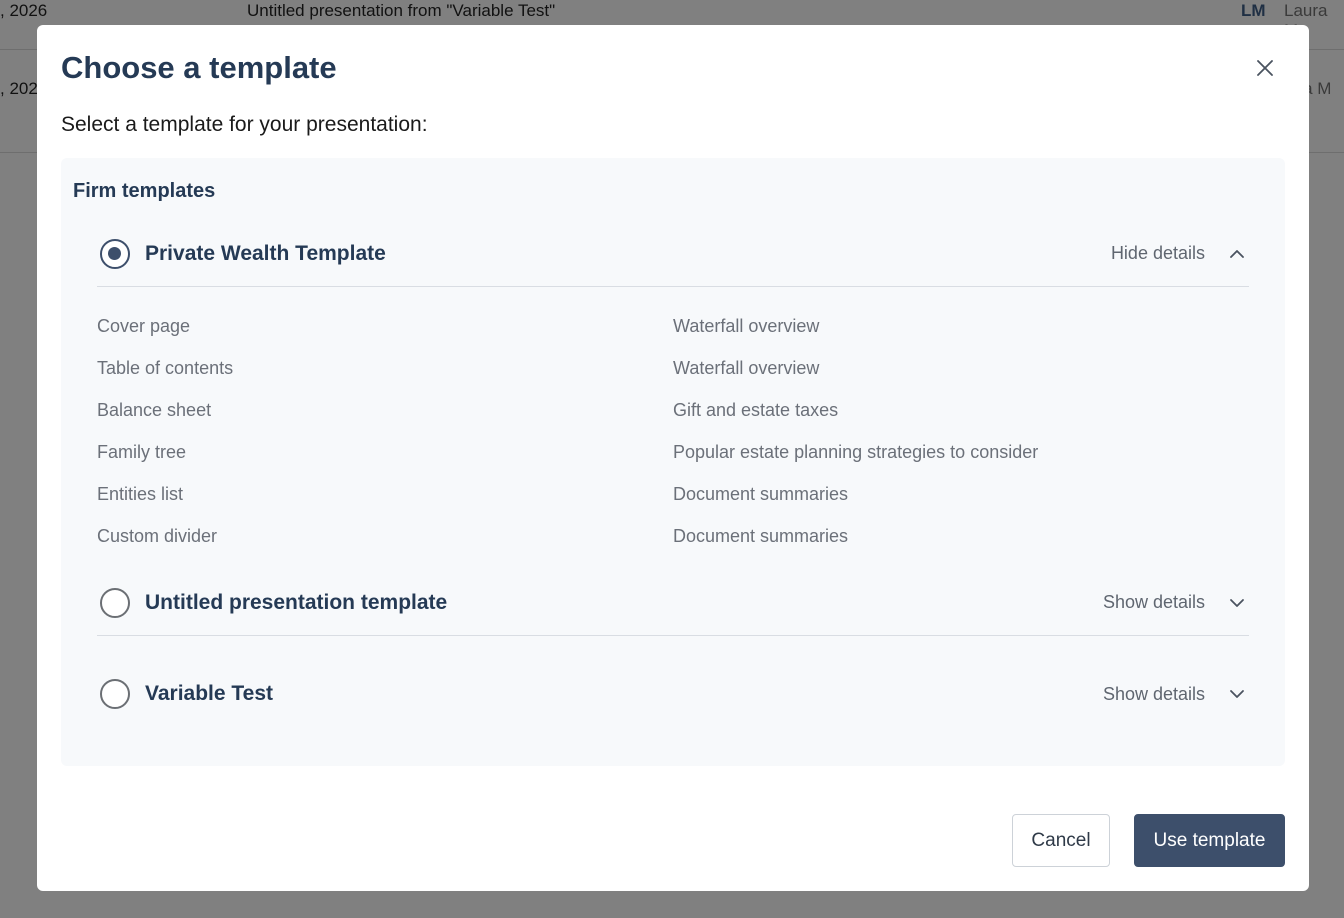 The width and height of the screenshot is (1344, 918). I want to click on close-icon, so click(1265, 68).